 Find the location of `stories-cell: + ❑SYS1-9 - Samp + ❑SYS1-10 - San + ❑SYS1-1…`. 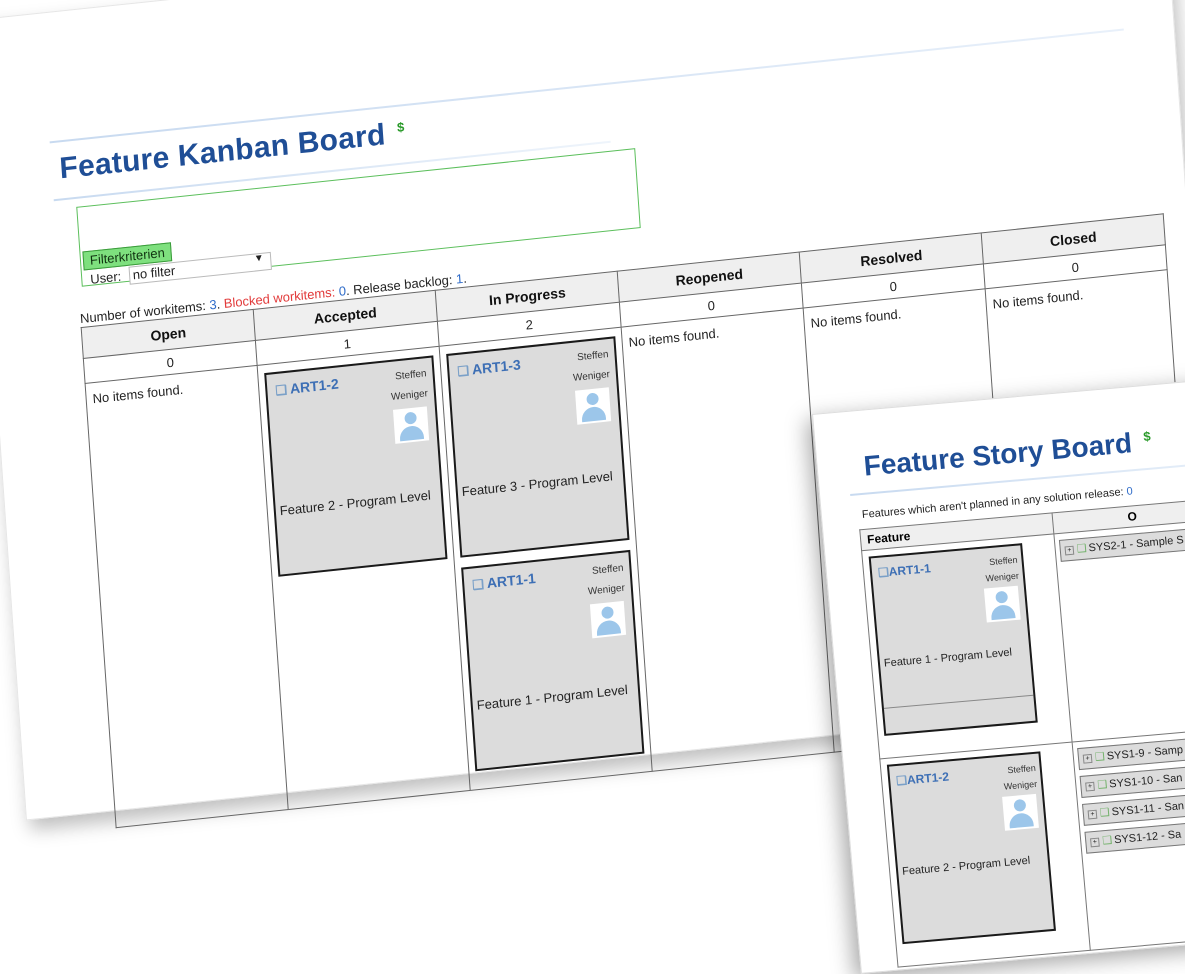

stories-cell: + ❑SYS1-9 - Samp + ❑SYS1-10 - San + ❑SYS1-1… is located at coordinates (1128, 839).